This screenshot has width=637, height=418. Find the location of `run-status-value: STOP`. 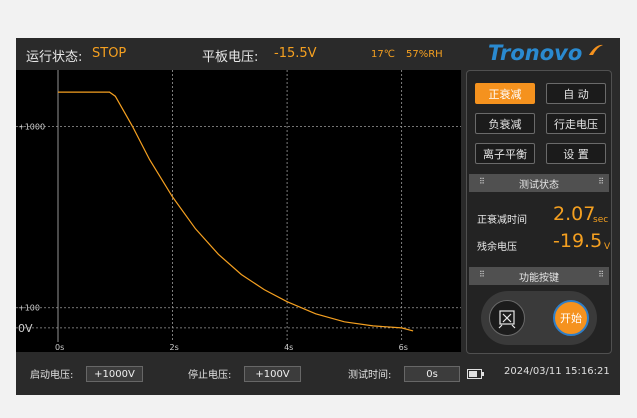

run-status-value: STOP is located at coordinates (109, 53).